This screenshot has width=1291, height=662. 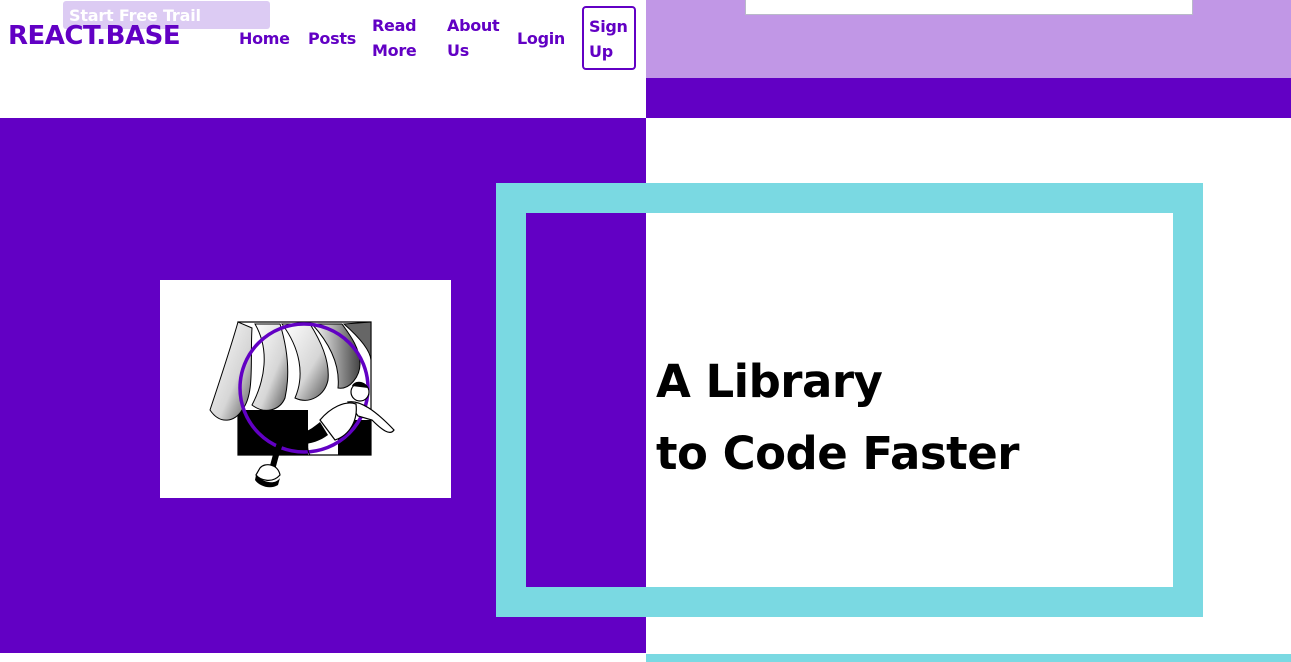 What do you see at coordinates (541, 38) in the screenshot?
I see `nav-login-link: Login` at bounding box center [541, 38].